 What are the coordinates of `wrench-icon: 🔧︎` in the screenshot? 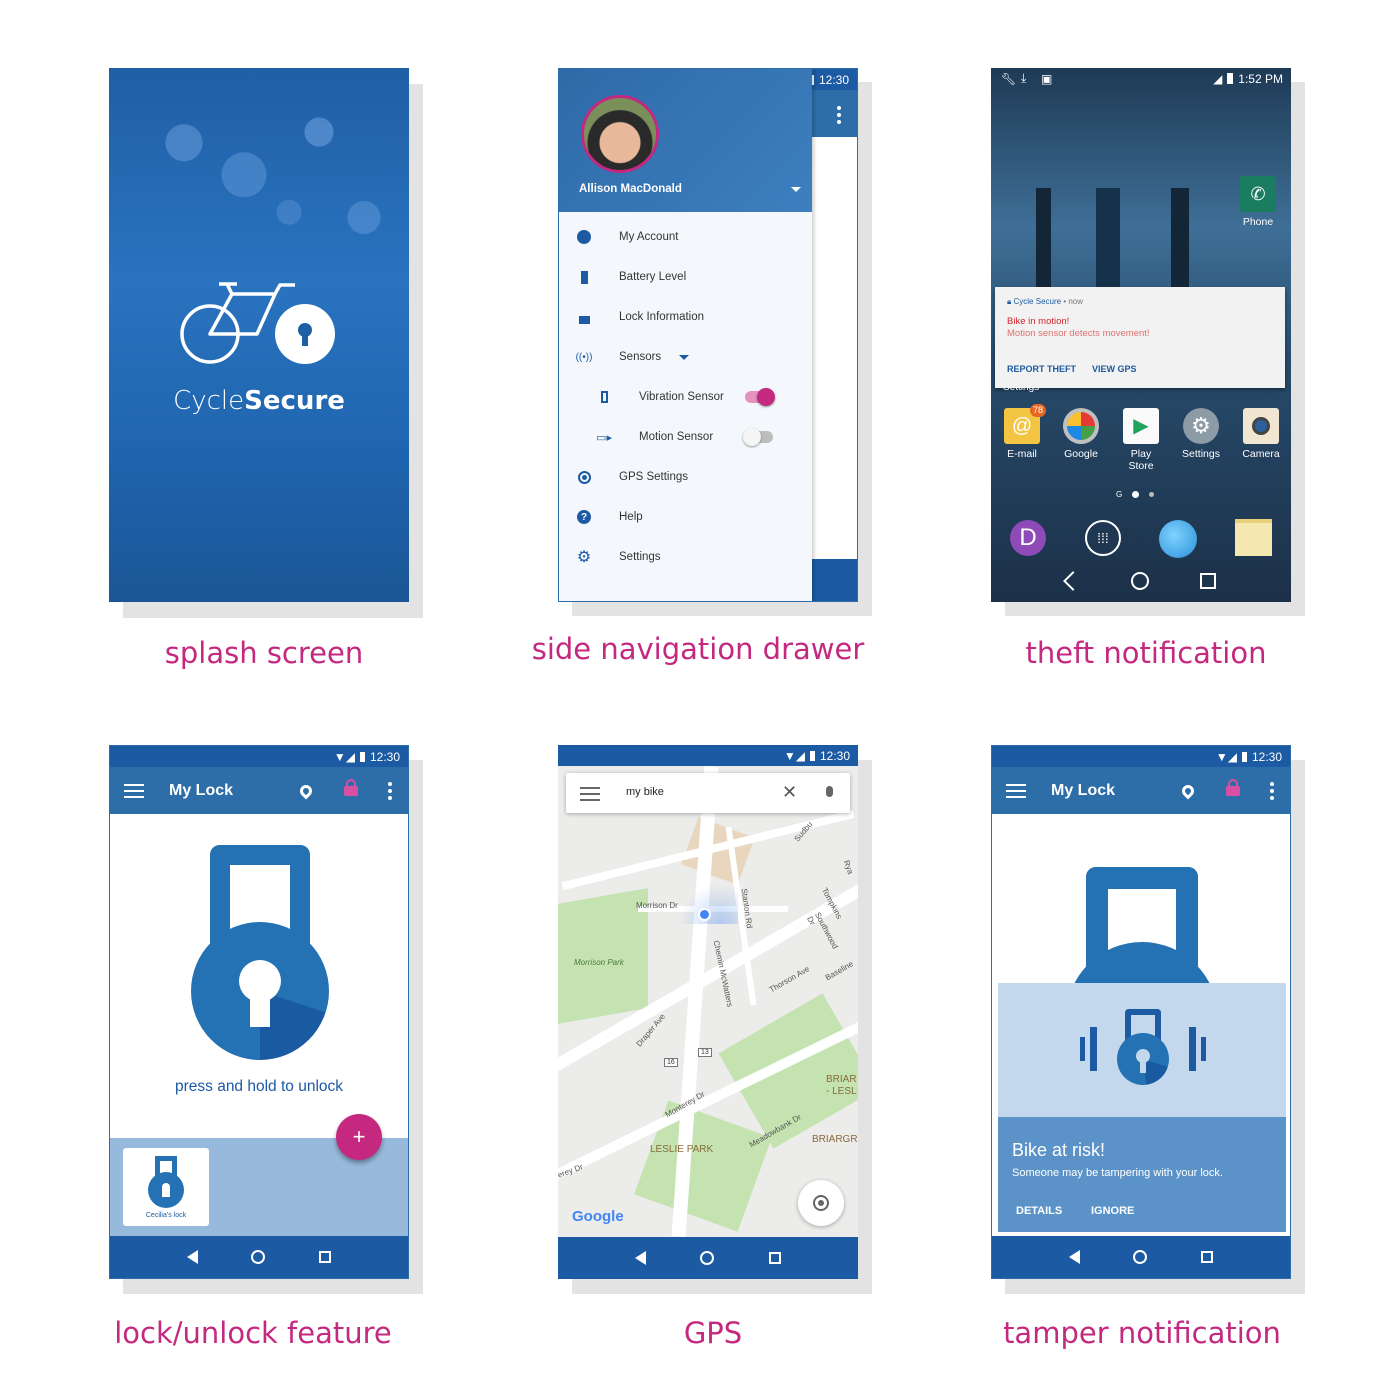 It's located at (1009, 78).